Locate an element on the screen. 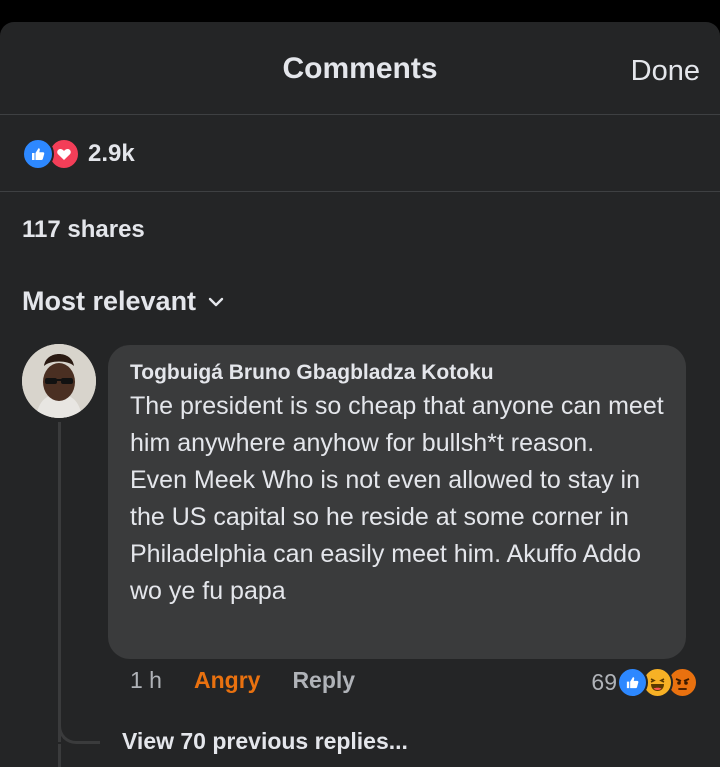 Image resolution: width=720 pixels, height=767 pixels. comment-time: 1 h is located at coordinates (146, 680).